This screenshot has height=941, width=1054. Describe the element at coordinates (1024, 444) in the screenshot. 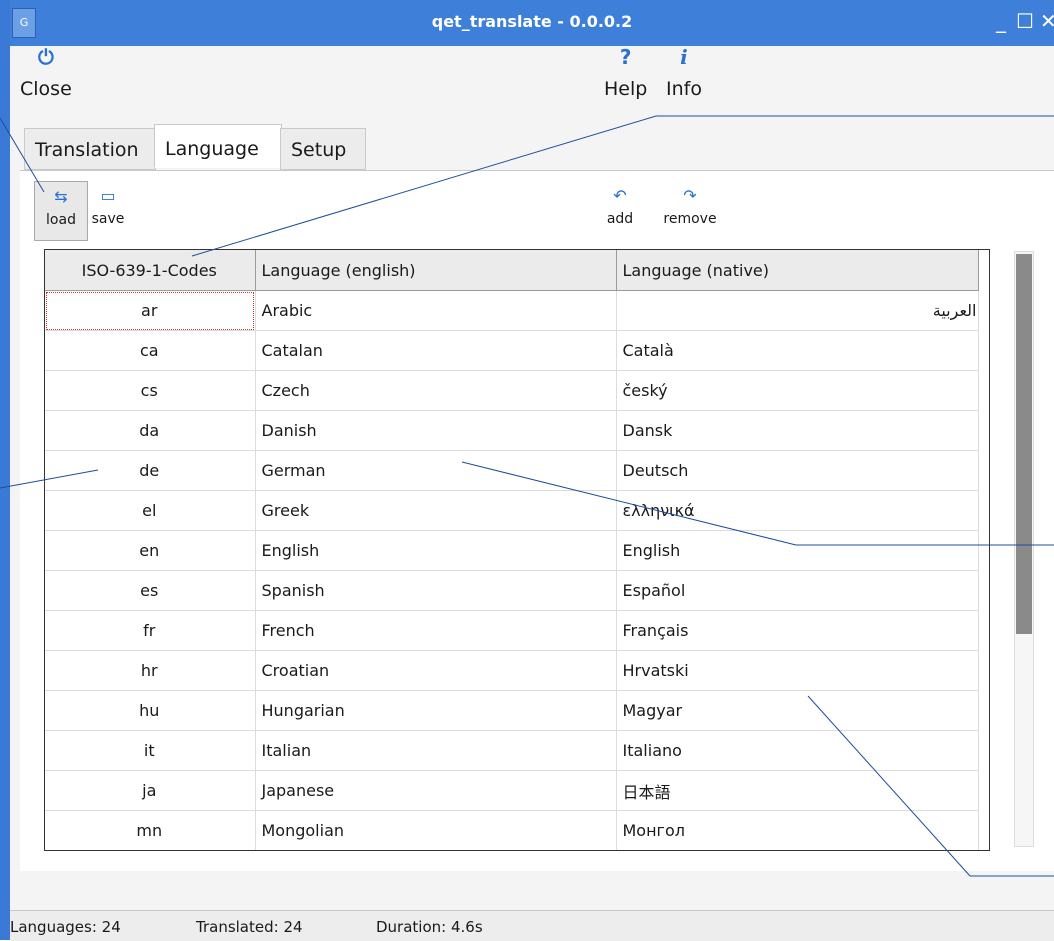

I see `scrollbar-thumb` at that location.